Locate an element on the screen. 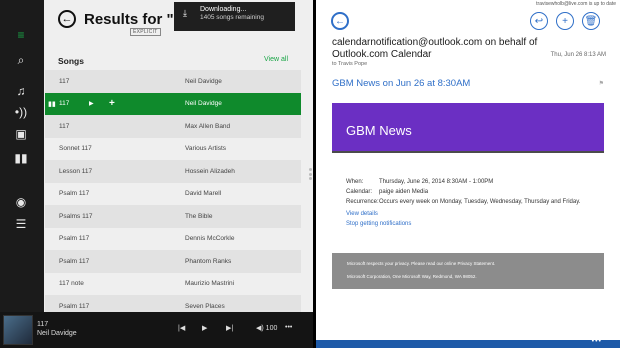 The image size is (620, 348). previous-icon: |◀ is located at coordinates (181, 328).